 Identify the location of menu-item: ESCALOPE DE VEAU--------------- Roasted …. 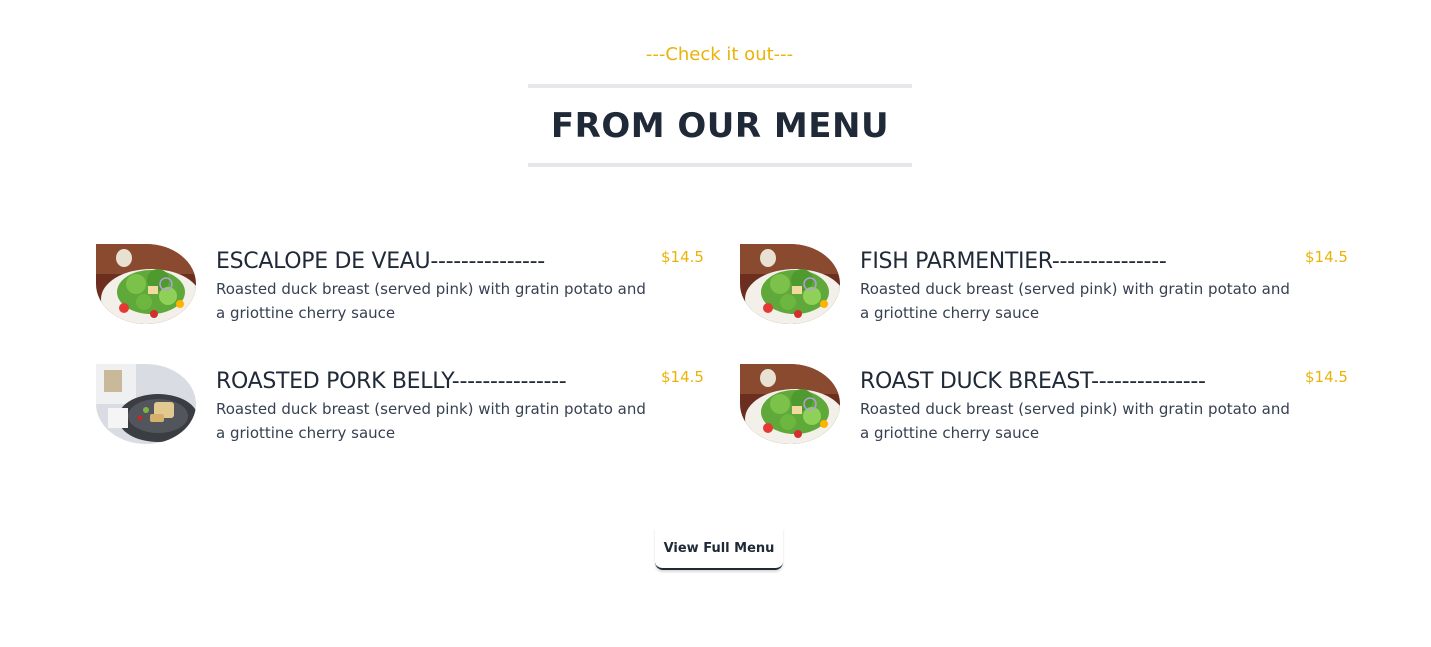
(401, 285).